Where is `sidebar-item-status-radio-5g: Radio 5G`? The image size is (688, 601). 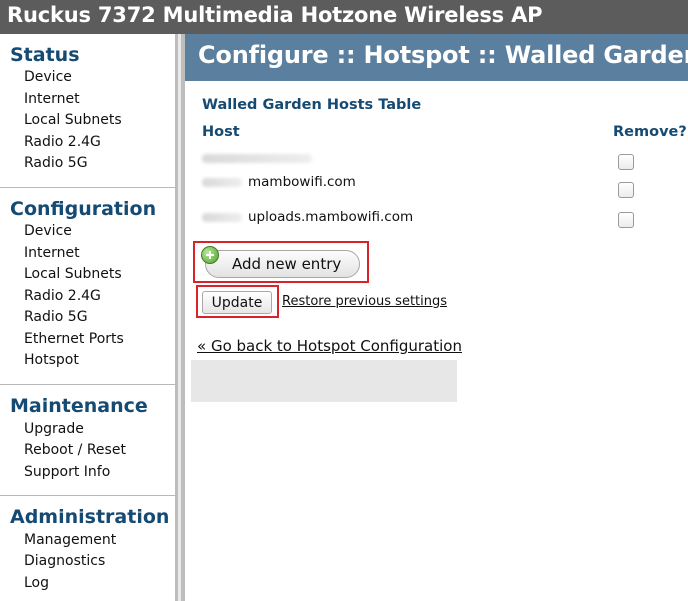
sidebar-item-status-radio-5g: Radio 5G is located at coordinates (56, 163).